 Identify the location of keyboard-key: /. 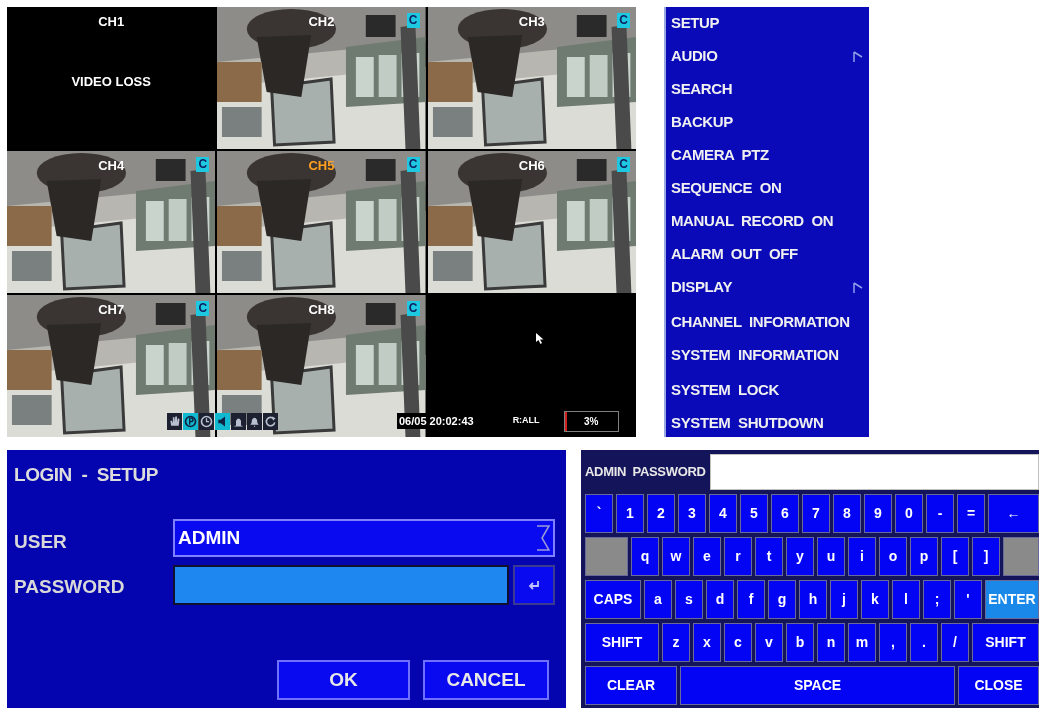
(955, 642).